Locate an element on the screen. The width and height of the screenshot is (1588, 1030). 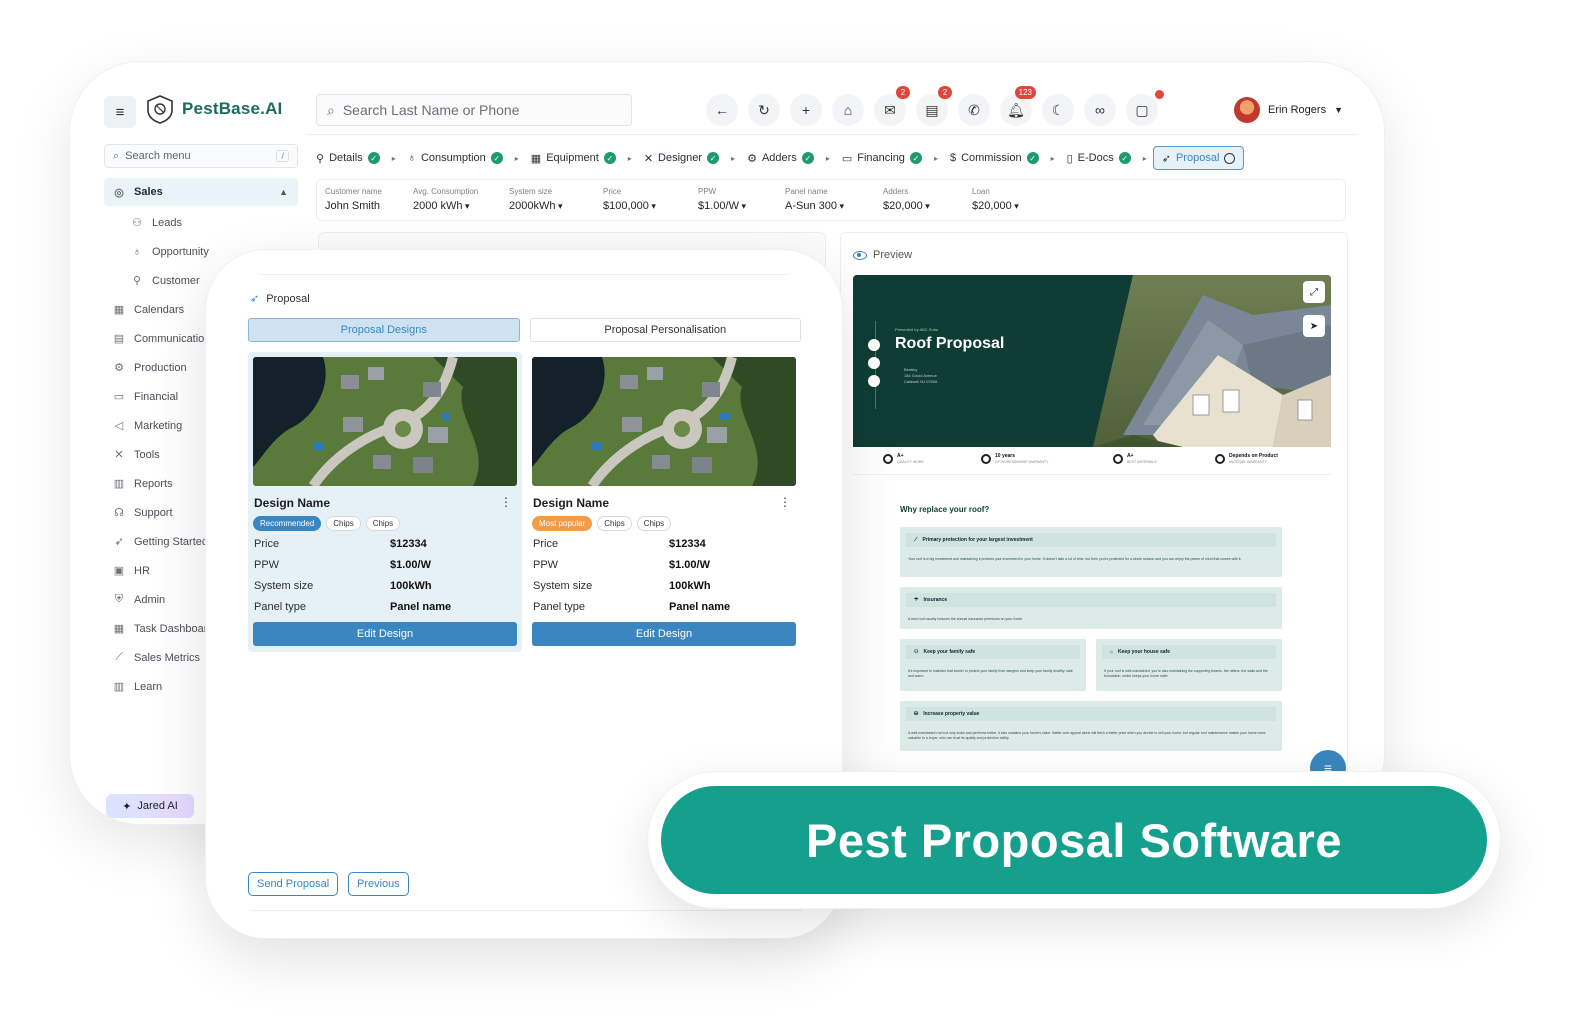
summary-field: Loan $20,000 ▾ is located at coordinates (995, 199).